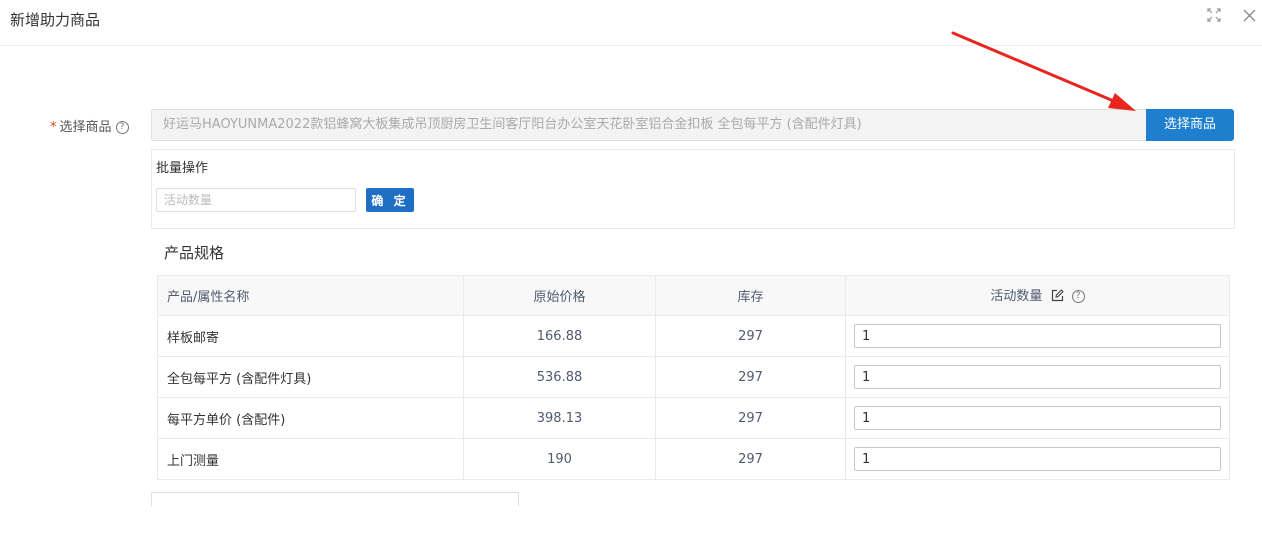 Image resolution: width=1262 pixels, height=534 pixels. I want to click on edit-icon, so click(1057, 297).